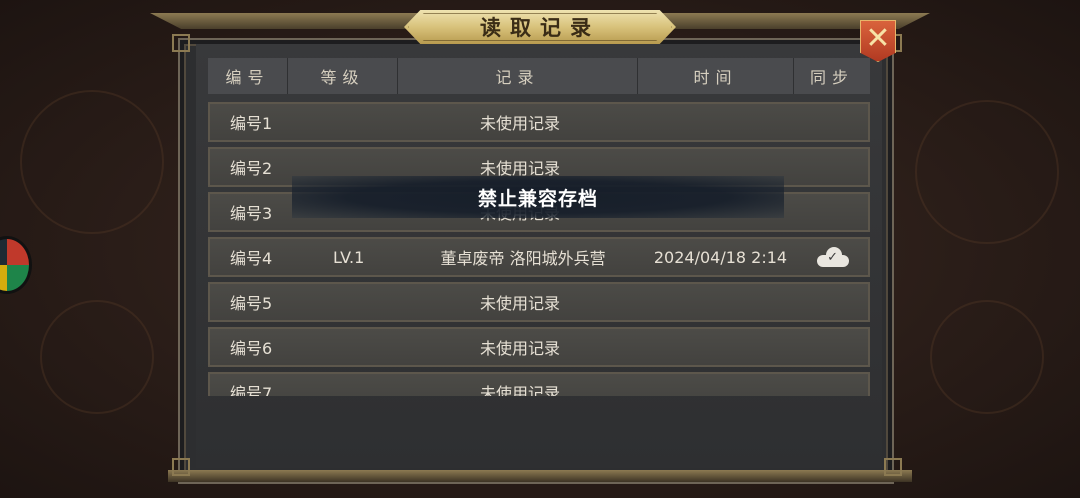 The image size is (1080, 498). What do you see at coordinates (540, 476) in the screenshot?
I see `panel-bottom-trim` at bounding box center [540, 476].